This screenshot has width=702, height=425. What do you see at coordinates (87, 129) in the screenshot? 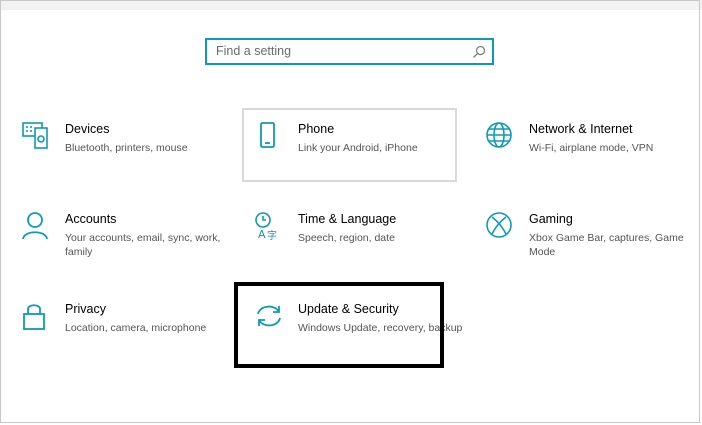
I see `tile-title: Devices` at bounding box center [87, 129].